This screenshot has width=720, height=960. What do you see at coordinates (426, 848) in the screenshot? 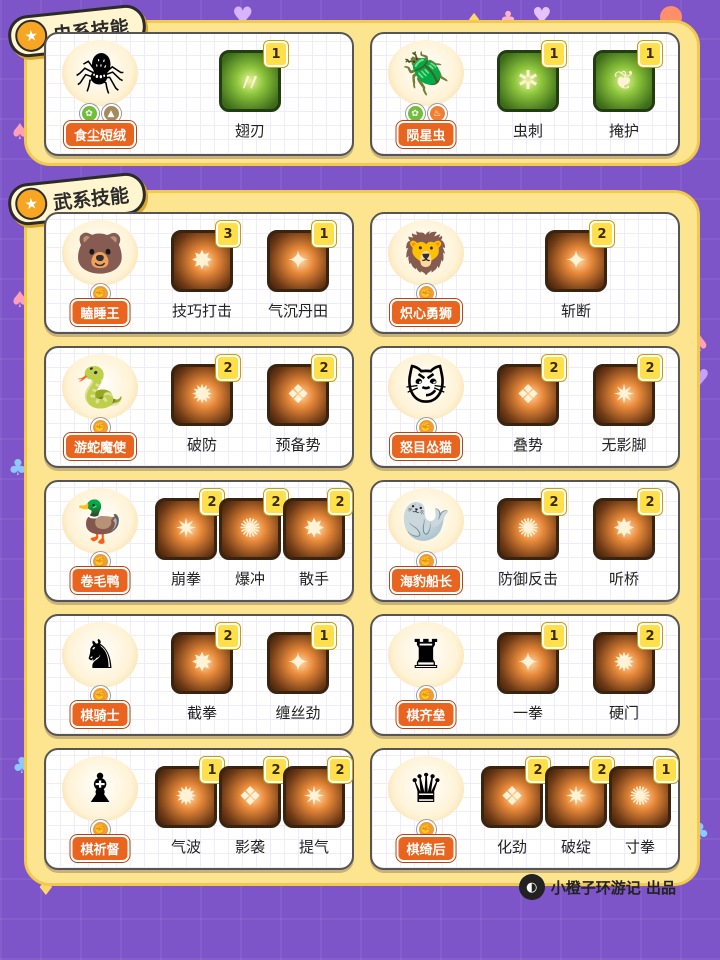
I see `pokemon-name: 棋绮后` at bounding box center [426, 848].